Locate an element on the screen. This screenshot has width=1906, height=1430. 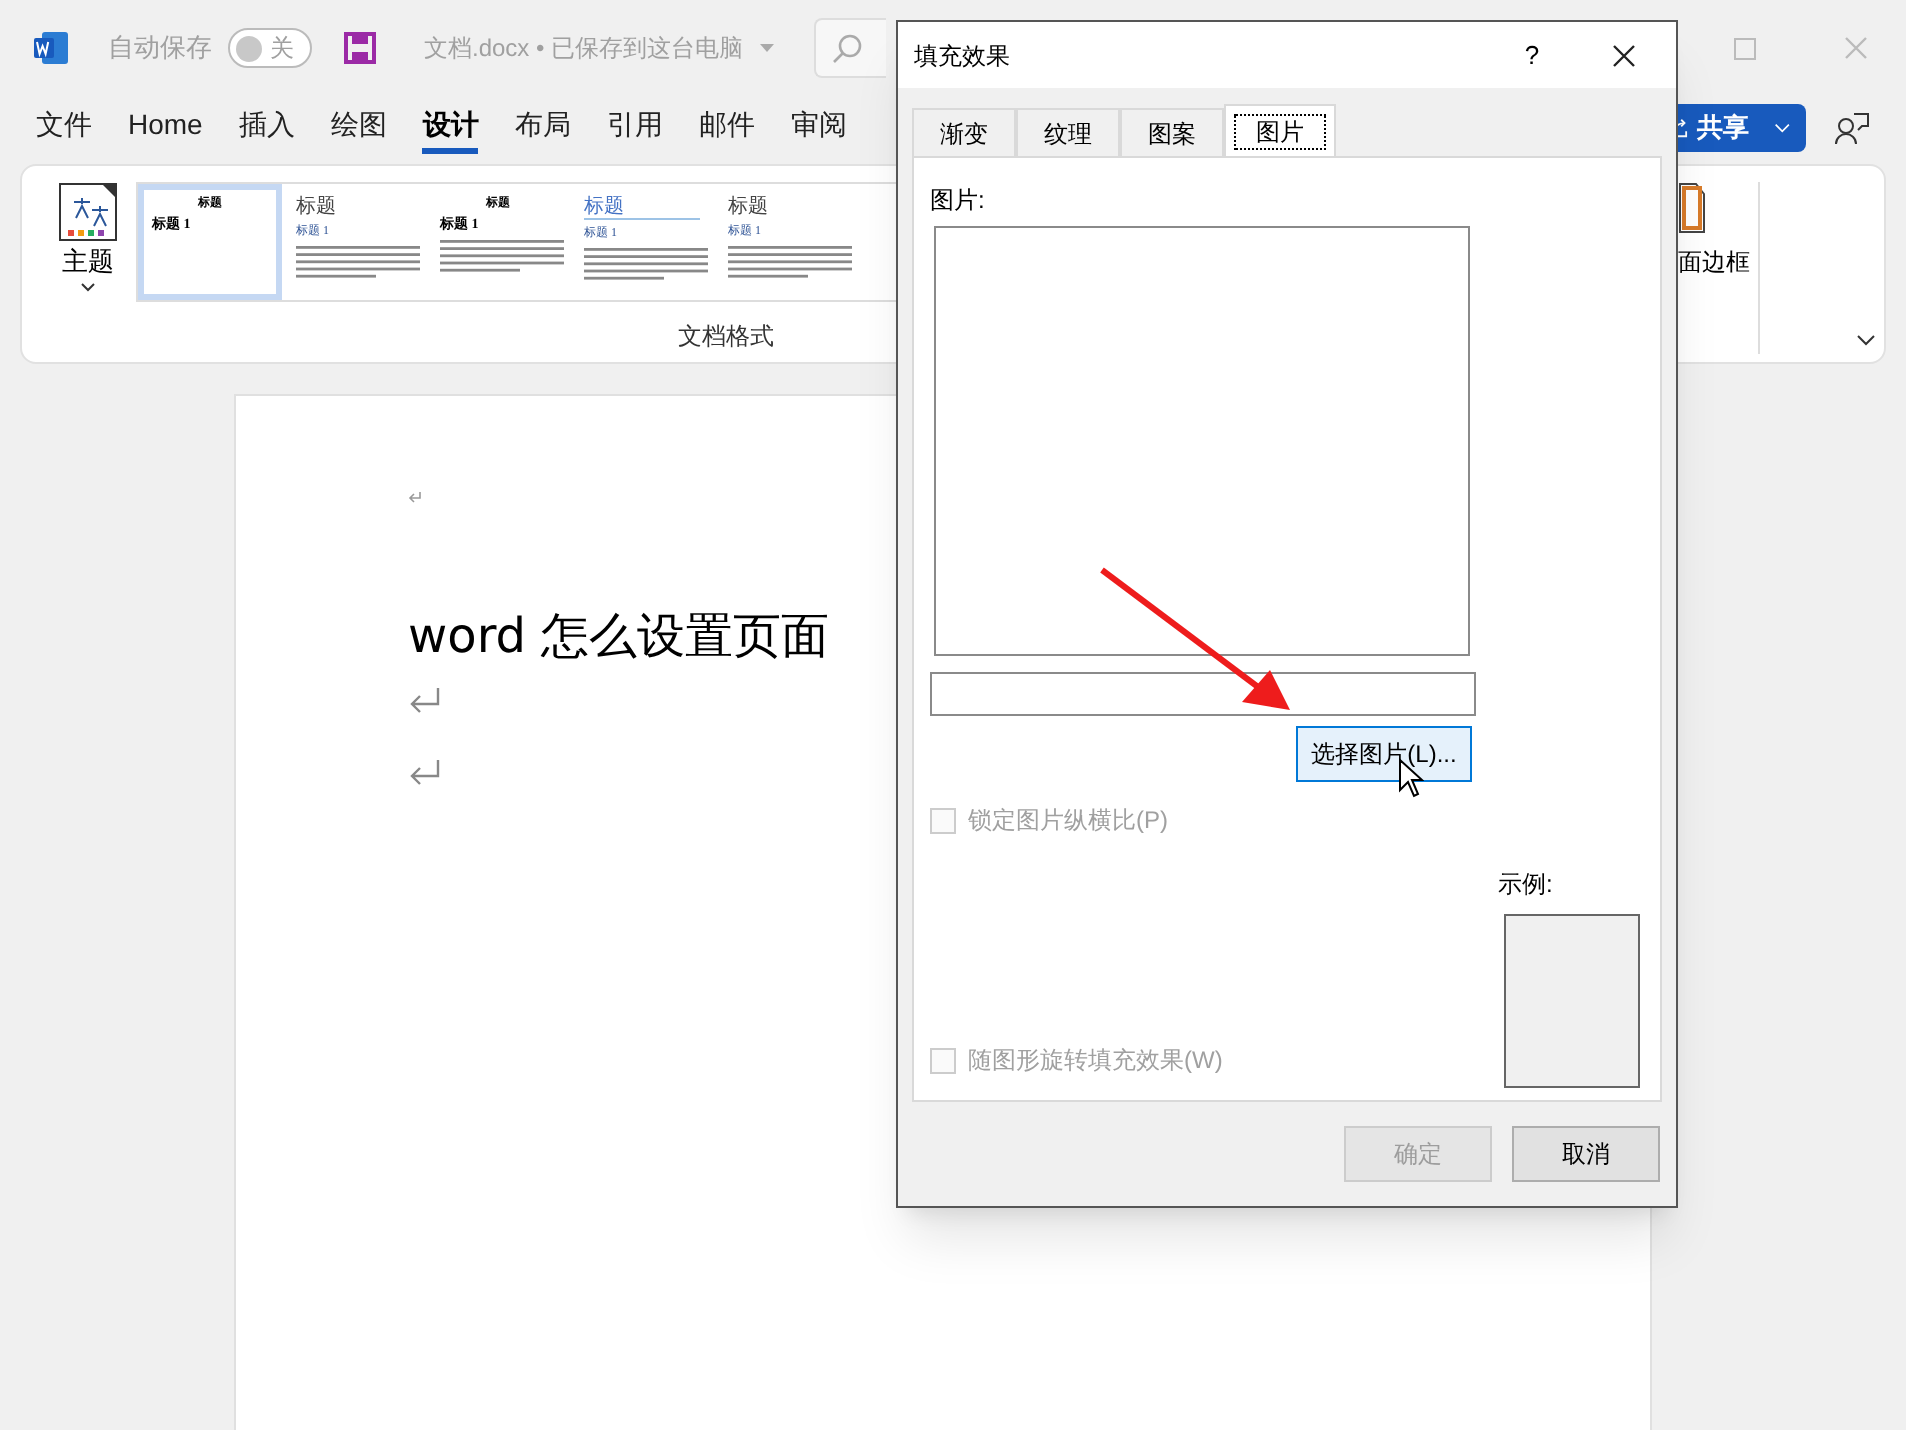
sample-label: 示例: is located at coordinates (1525, 885).